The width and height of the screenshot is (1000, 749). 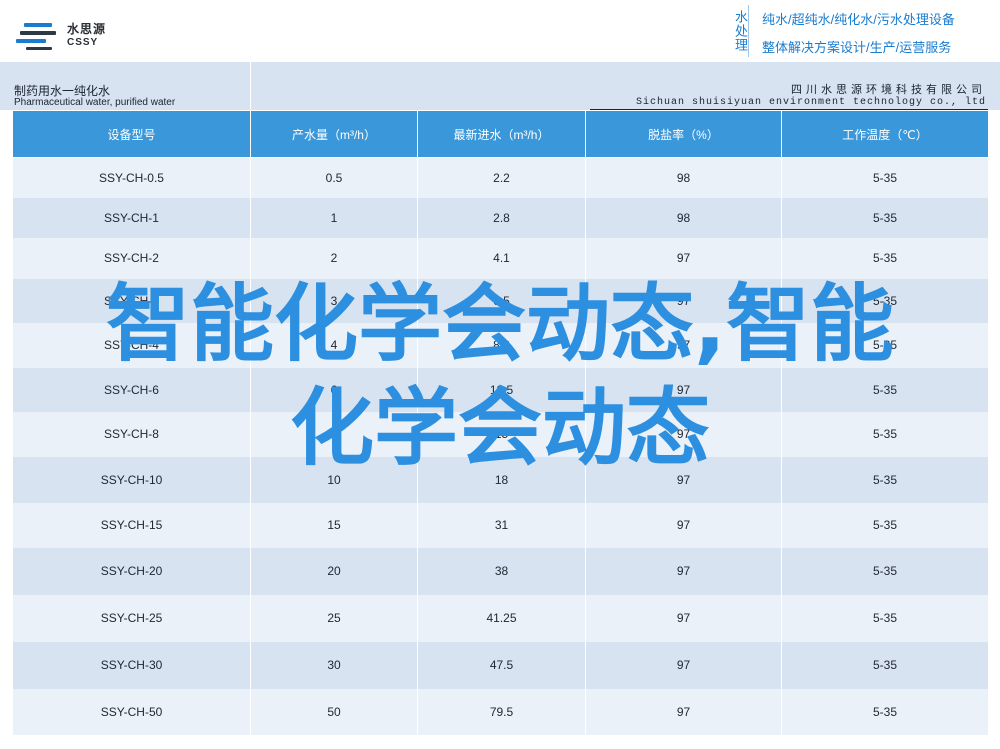 What do you see at coordinates (131, 571) in the screenshot?
I see `cell-model: SSY-CH-20` at bounding box center [131, 571].